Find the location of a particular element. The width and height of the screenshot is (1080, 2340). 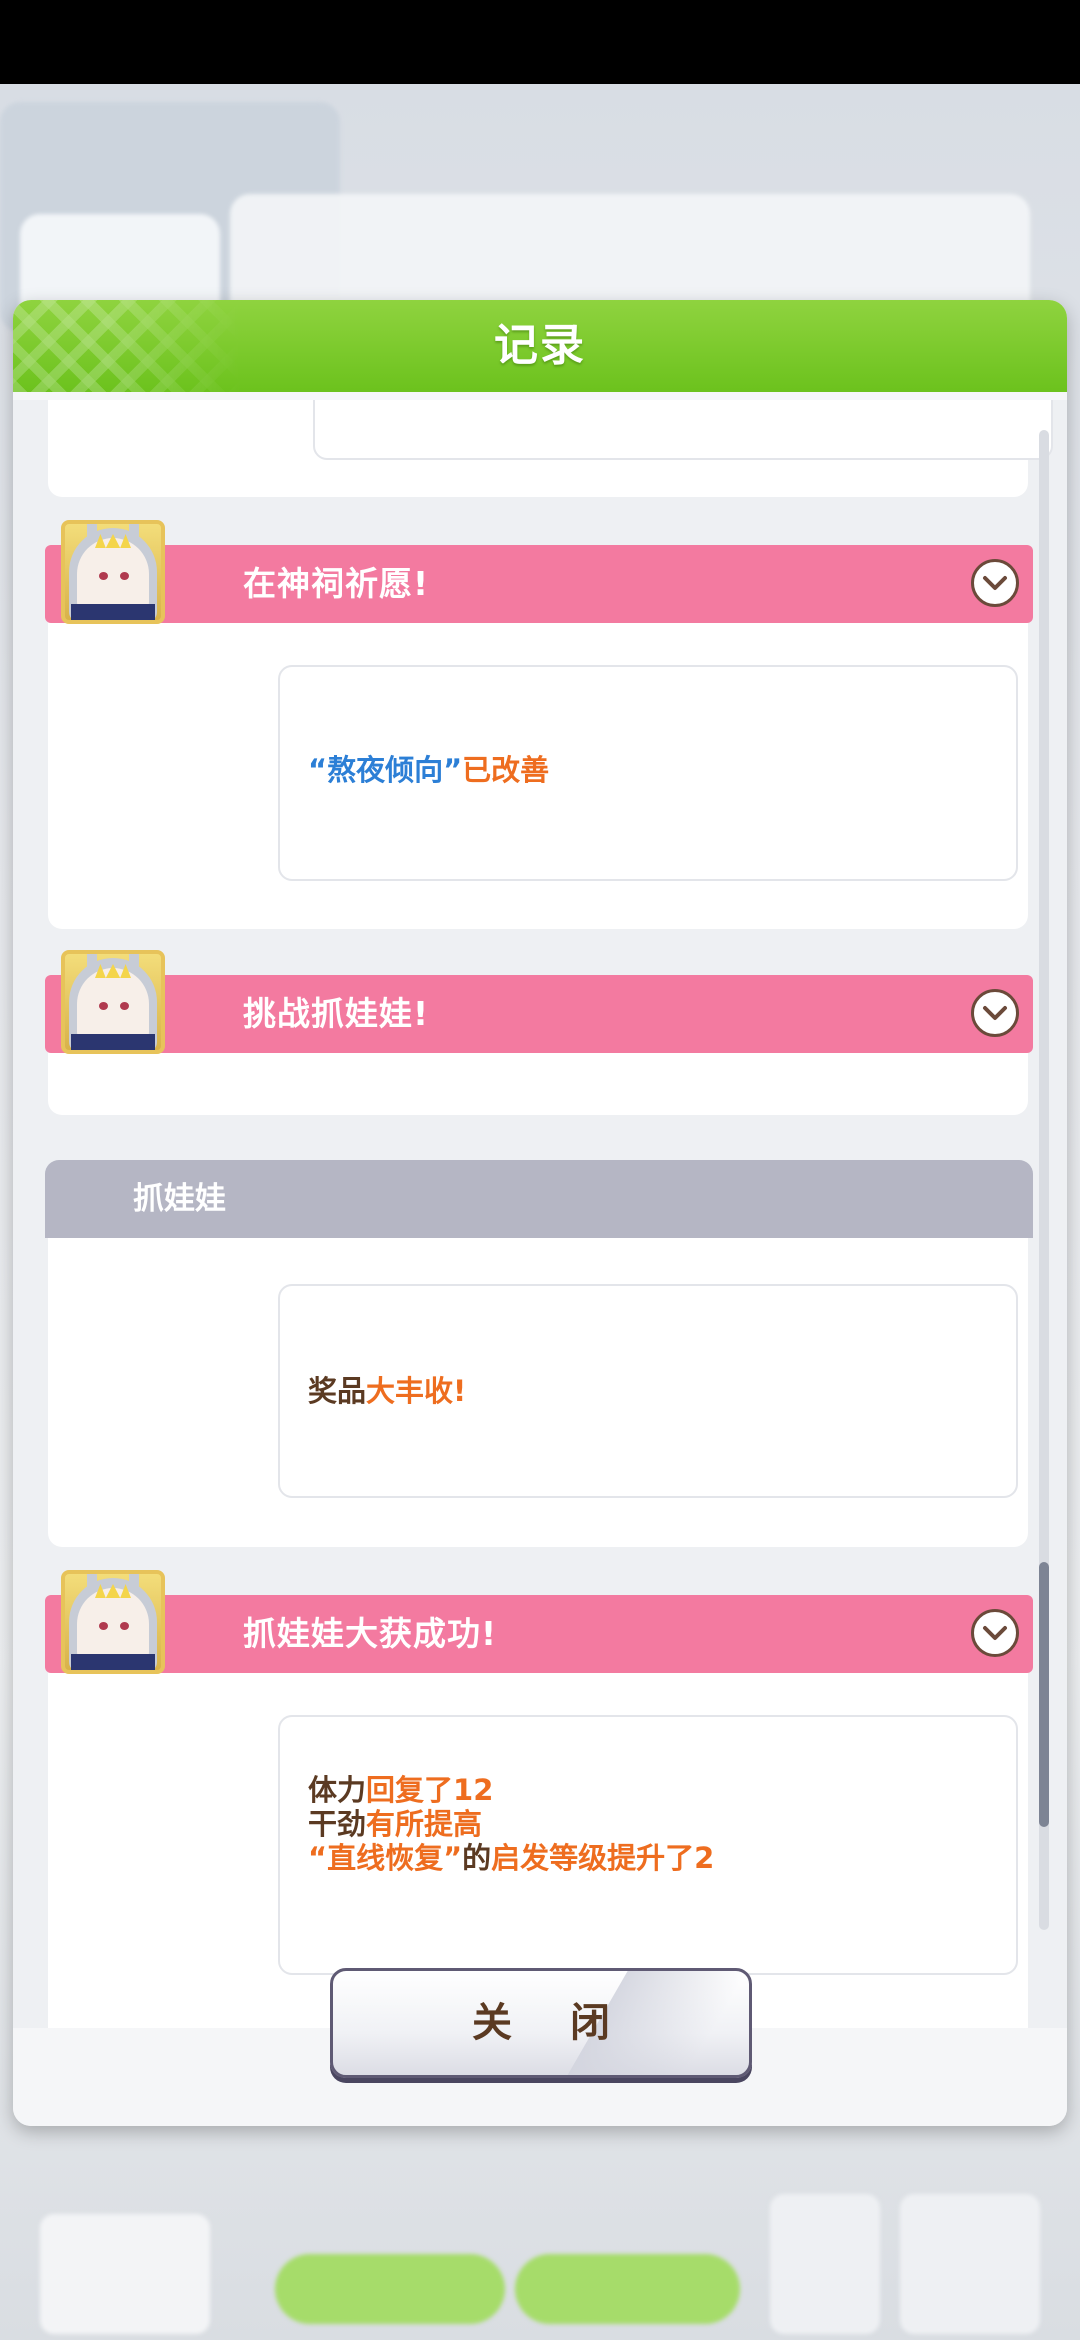

message-box: 体力回复了12 干劲有所提高 “直线恢复”的启发等级提升了2 is located at coordinates (648, 1845).